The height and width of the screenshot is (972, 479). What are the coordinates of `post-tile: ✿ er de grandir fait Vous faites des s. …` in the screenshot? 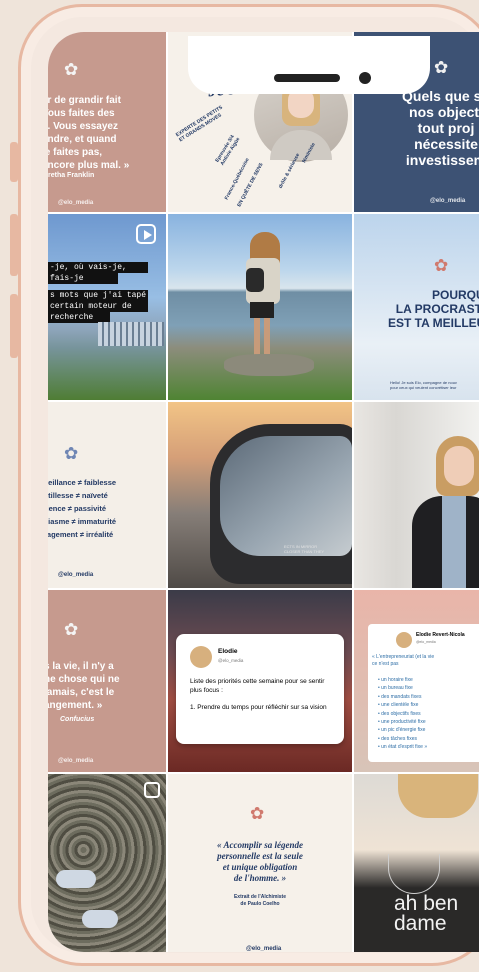 It's located at (107, 122).